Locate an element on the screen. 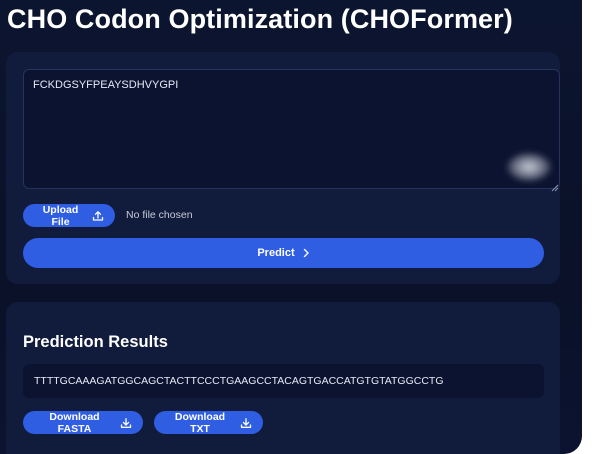  file-status-text: No file chosen is located at coordinates (159, 215).